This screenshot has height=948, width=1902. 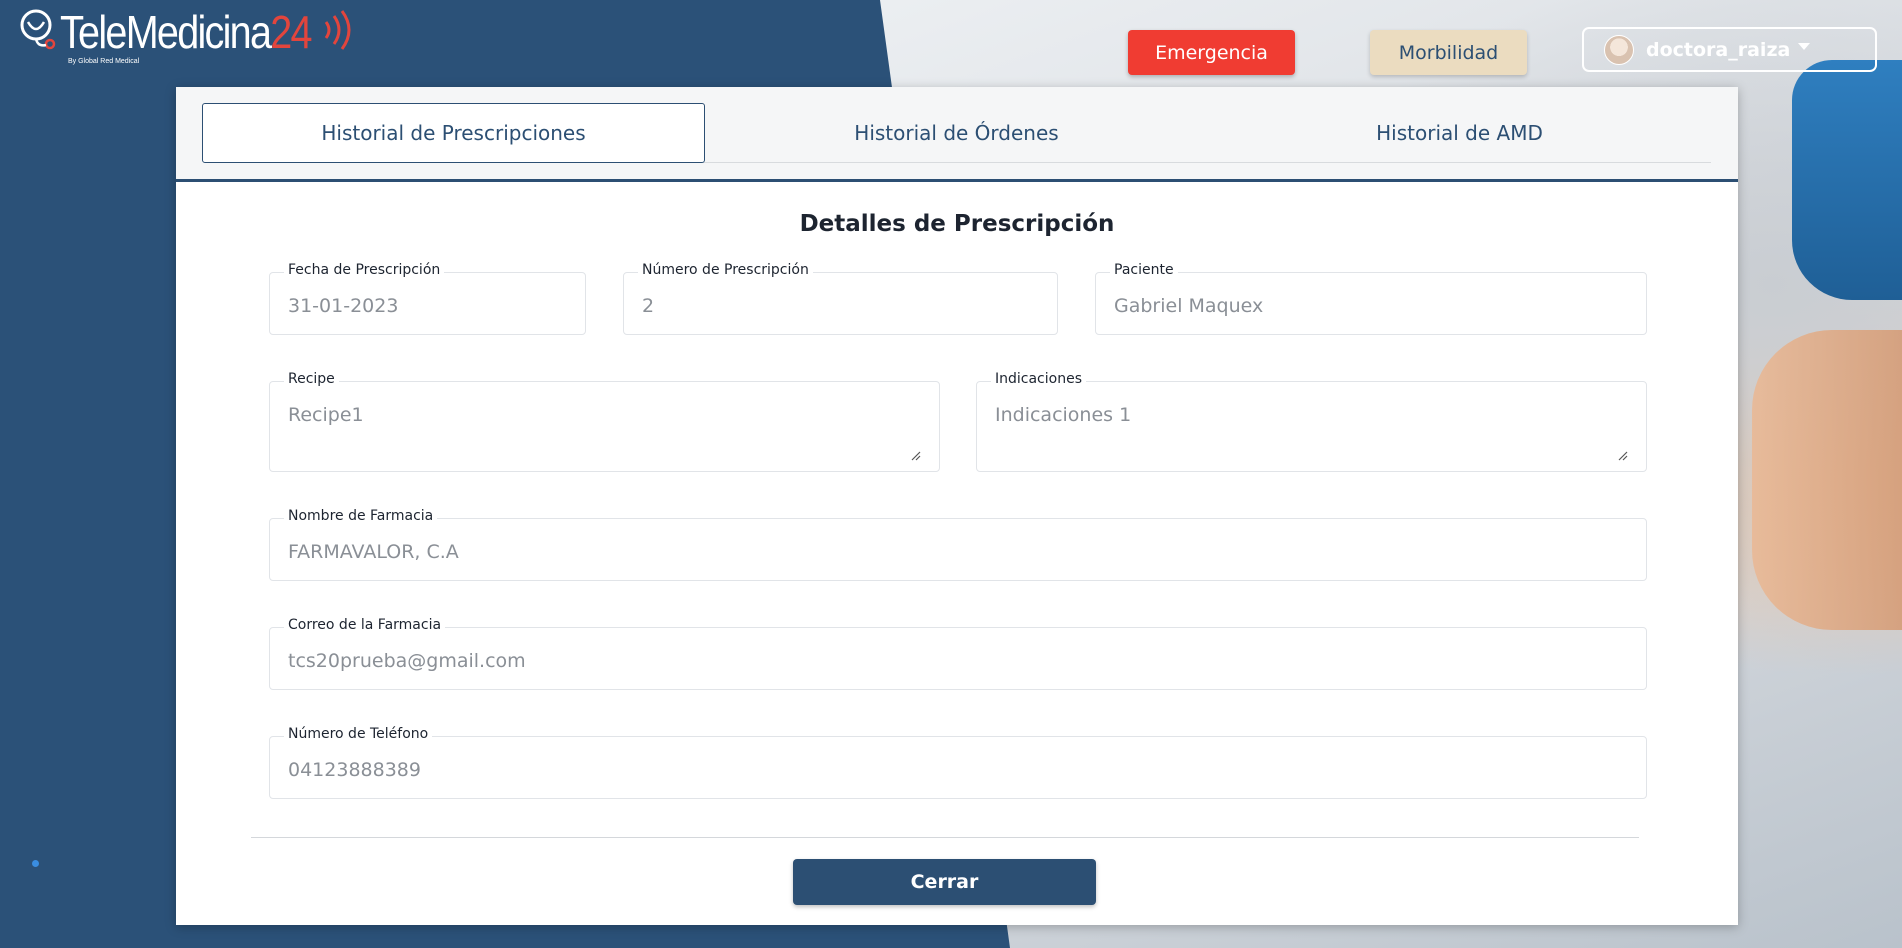 I want to click on logo-subtitle: By Global Red Medical, so click(x=104, y=61).